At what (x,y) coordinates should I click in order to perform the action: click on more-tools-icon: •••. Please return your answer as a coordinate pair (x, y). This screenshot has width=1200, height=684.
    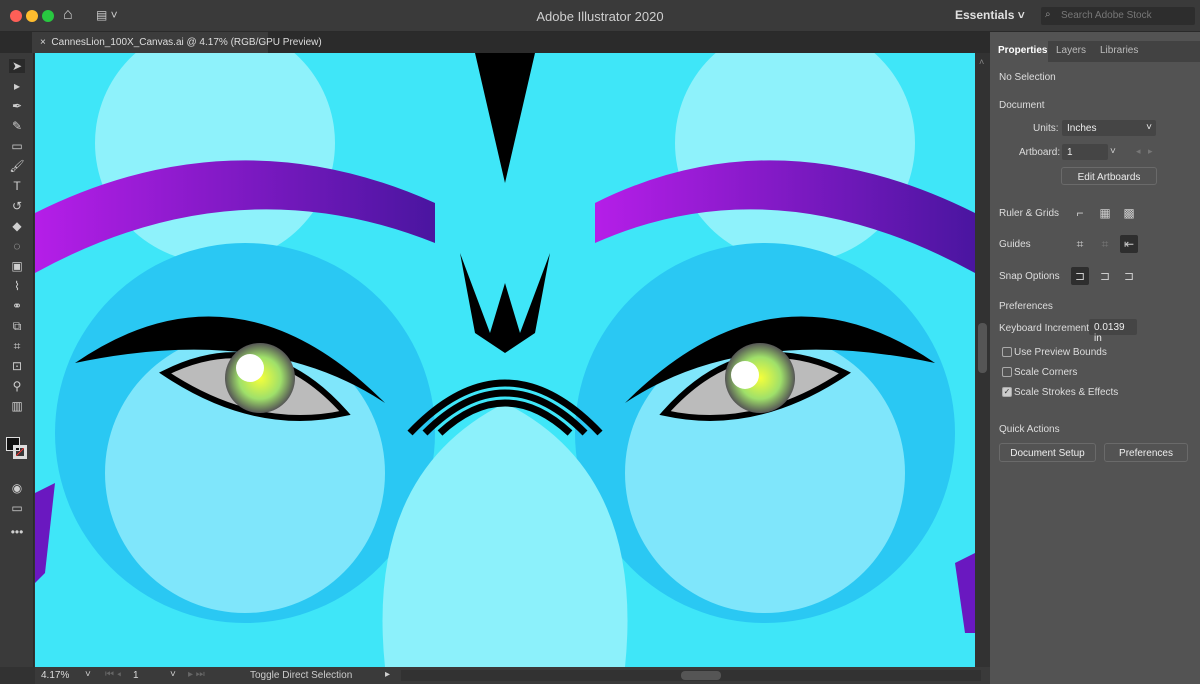
    Looking at the image, I should click on (17, 532).